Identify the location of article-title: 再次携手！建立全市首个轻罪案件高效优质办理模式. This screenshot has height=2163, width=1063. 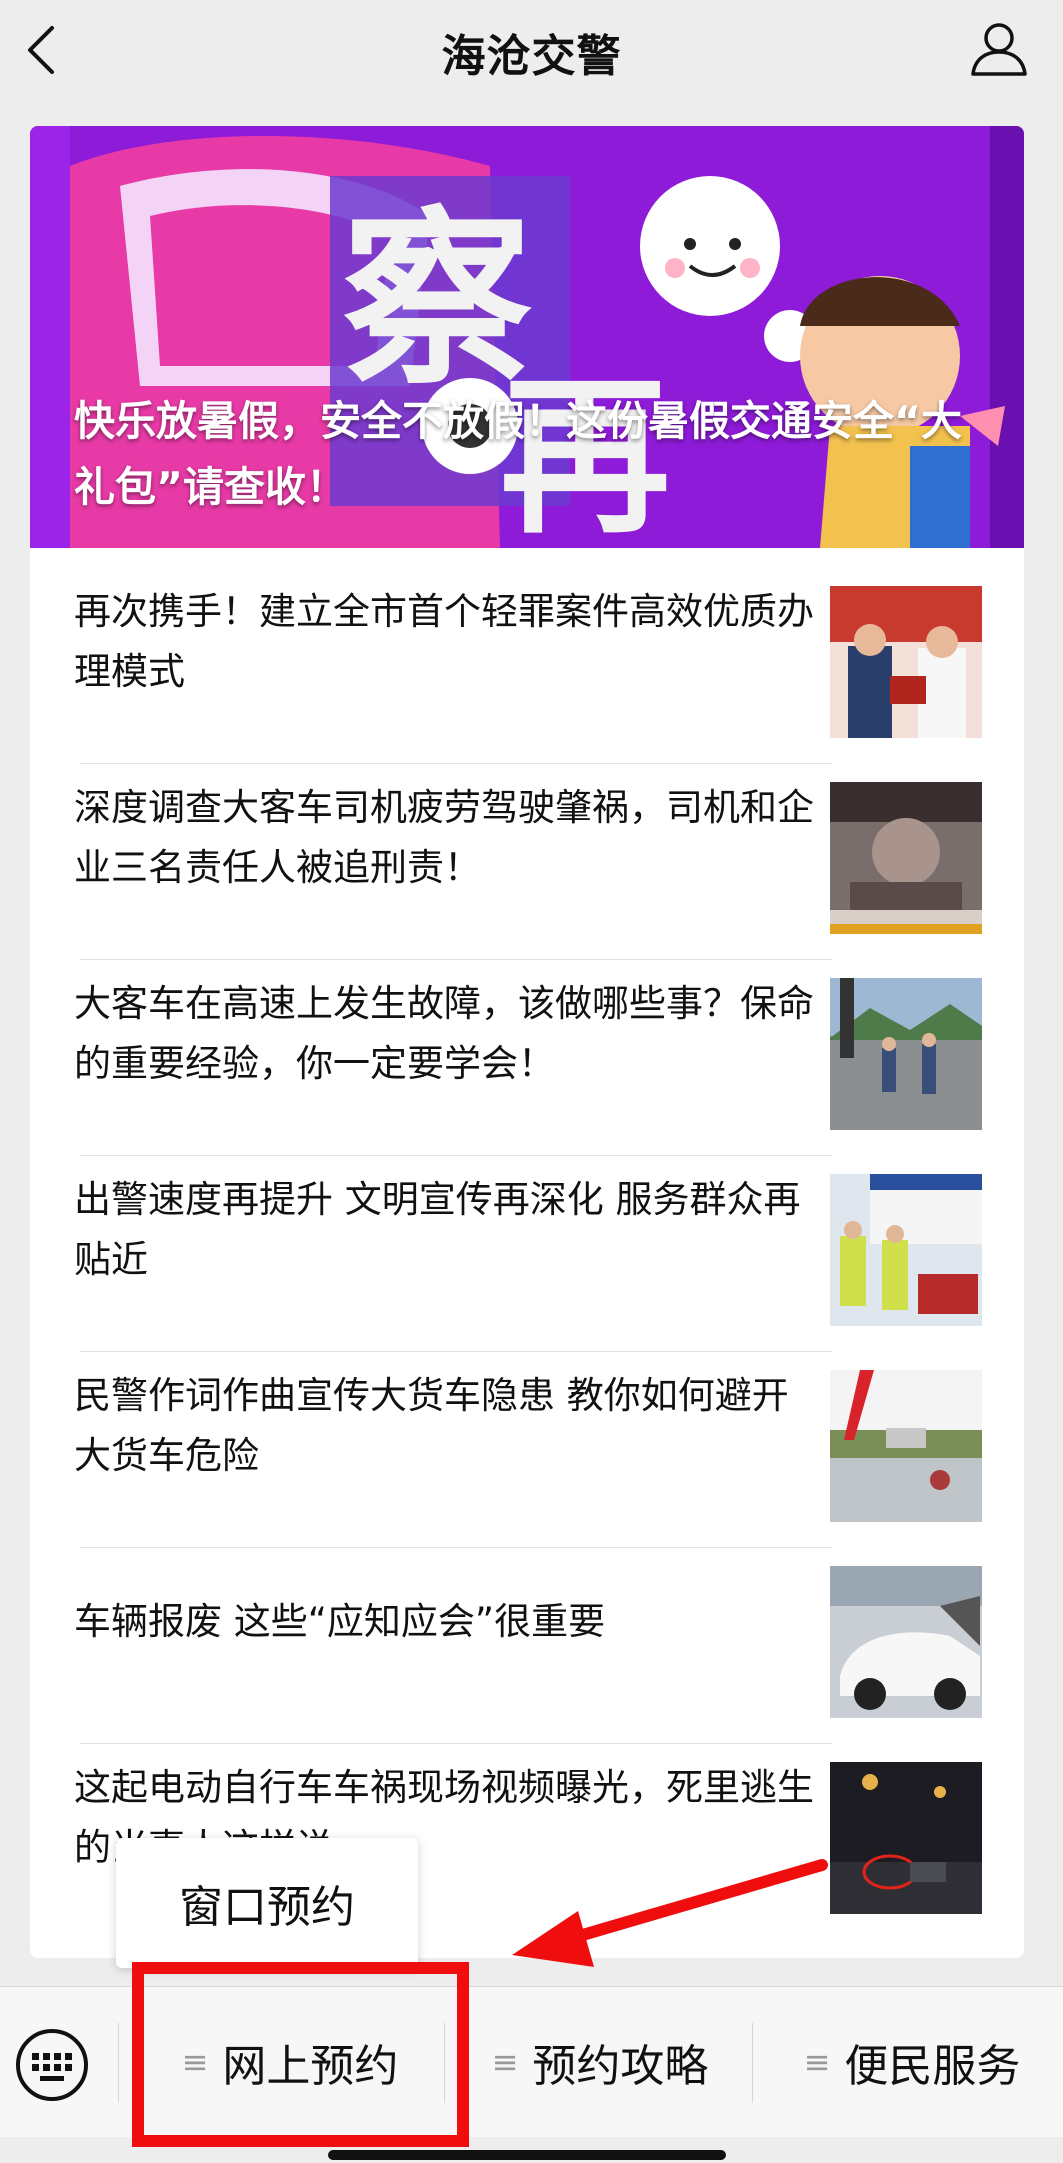
(444, 641).